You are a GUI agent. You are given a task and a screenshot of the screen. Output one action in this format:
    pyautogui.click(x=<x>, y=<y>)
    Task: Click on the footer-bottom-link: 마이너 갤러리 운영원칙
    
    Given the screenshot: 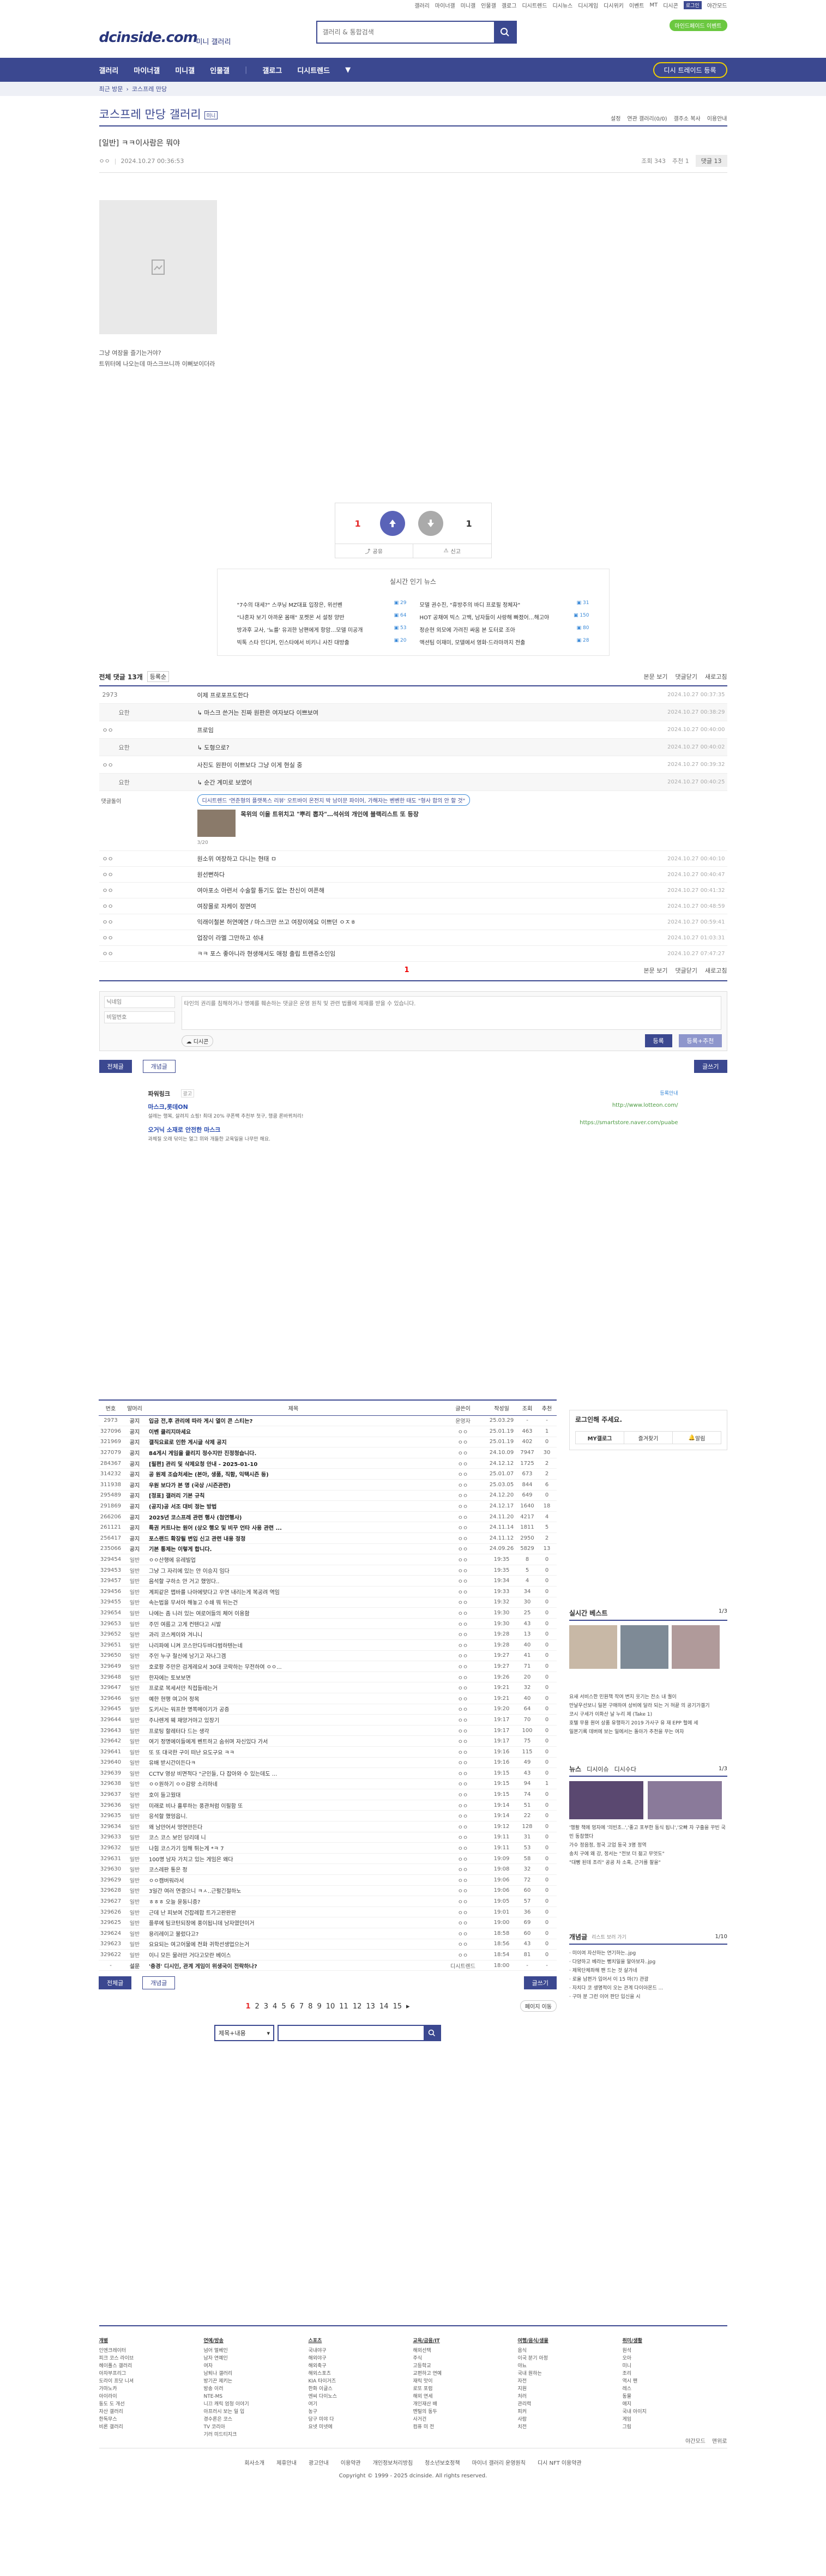 What is the action you would take?
    pyautogui.click(x=499, y=2462)
    